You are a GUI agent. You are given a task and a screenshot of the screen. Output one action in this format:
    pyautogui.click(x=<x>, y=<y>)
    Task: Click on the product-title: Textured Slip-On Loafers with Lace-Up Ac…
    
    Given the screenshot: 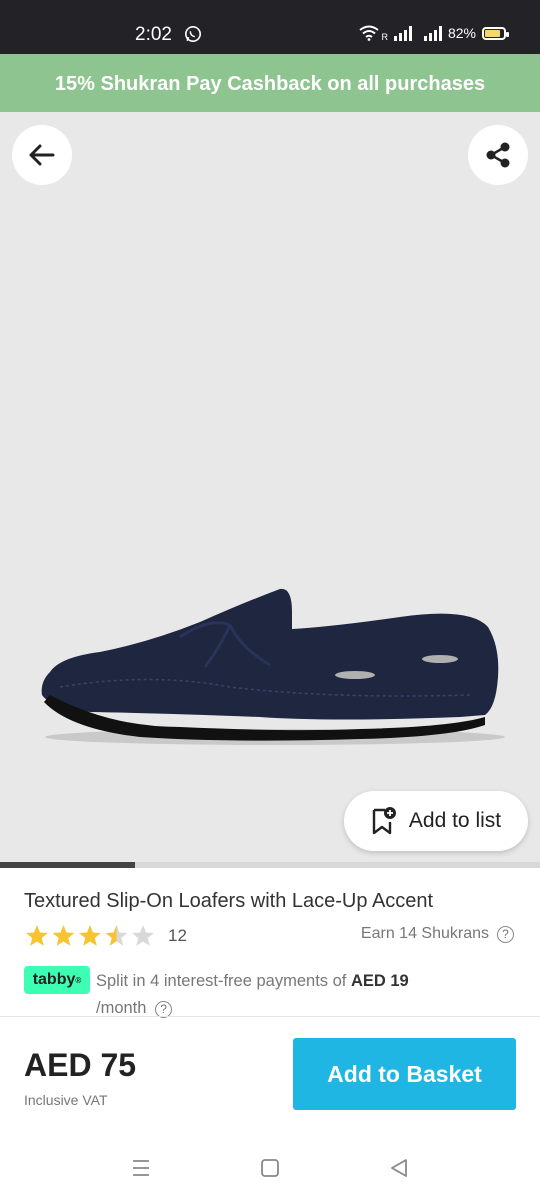 What is the action you would take?
    pyautogui.click(x=229, y=901)
    